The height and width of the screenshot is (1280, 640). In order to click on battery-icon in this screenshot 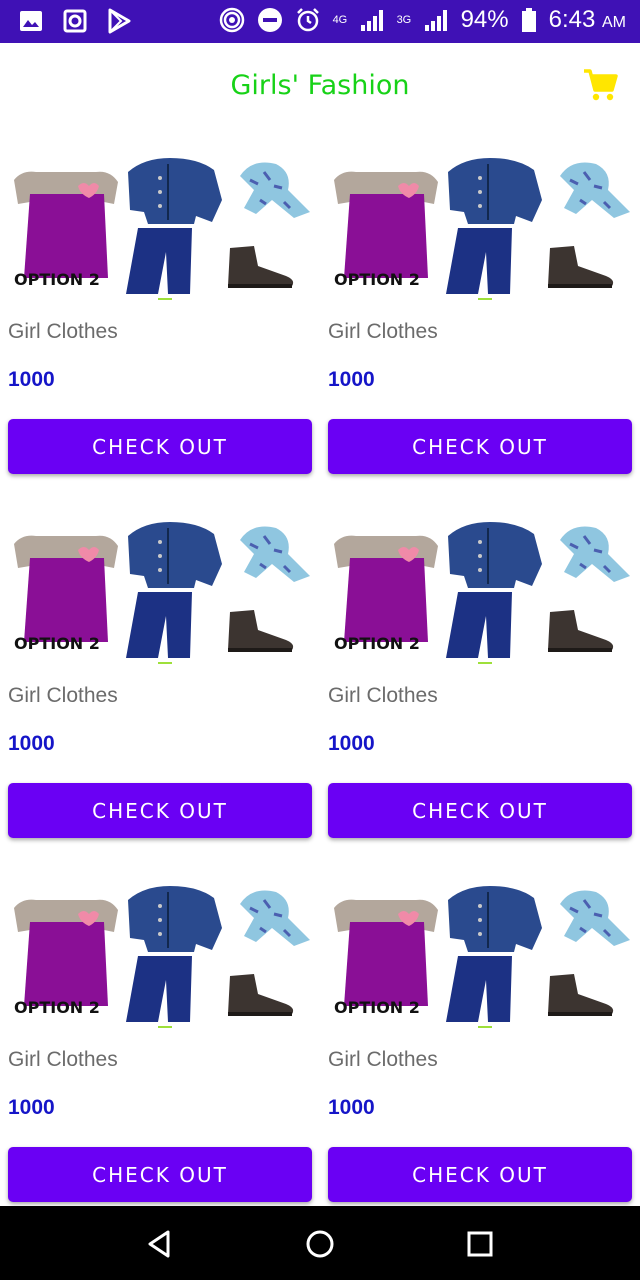, I will do `click(528, 20)`.